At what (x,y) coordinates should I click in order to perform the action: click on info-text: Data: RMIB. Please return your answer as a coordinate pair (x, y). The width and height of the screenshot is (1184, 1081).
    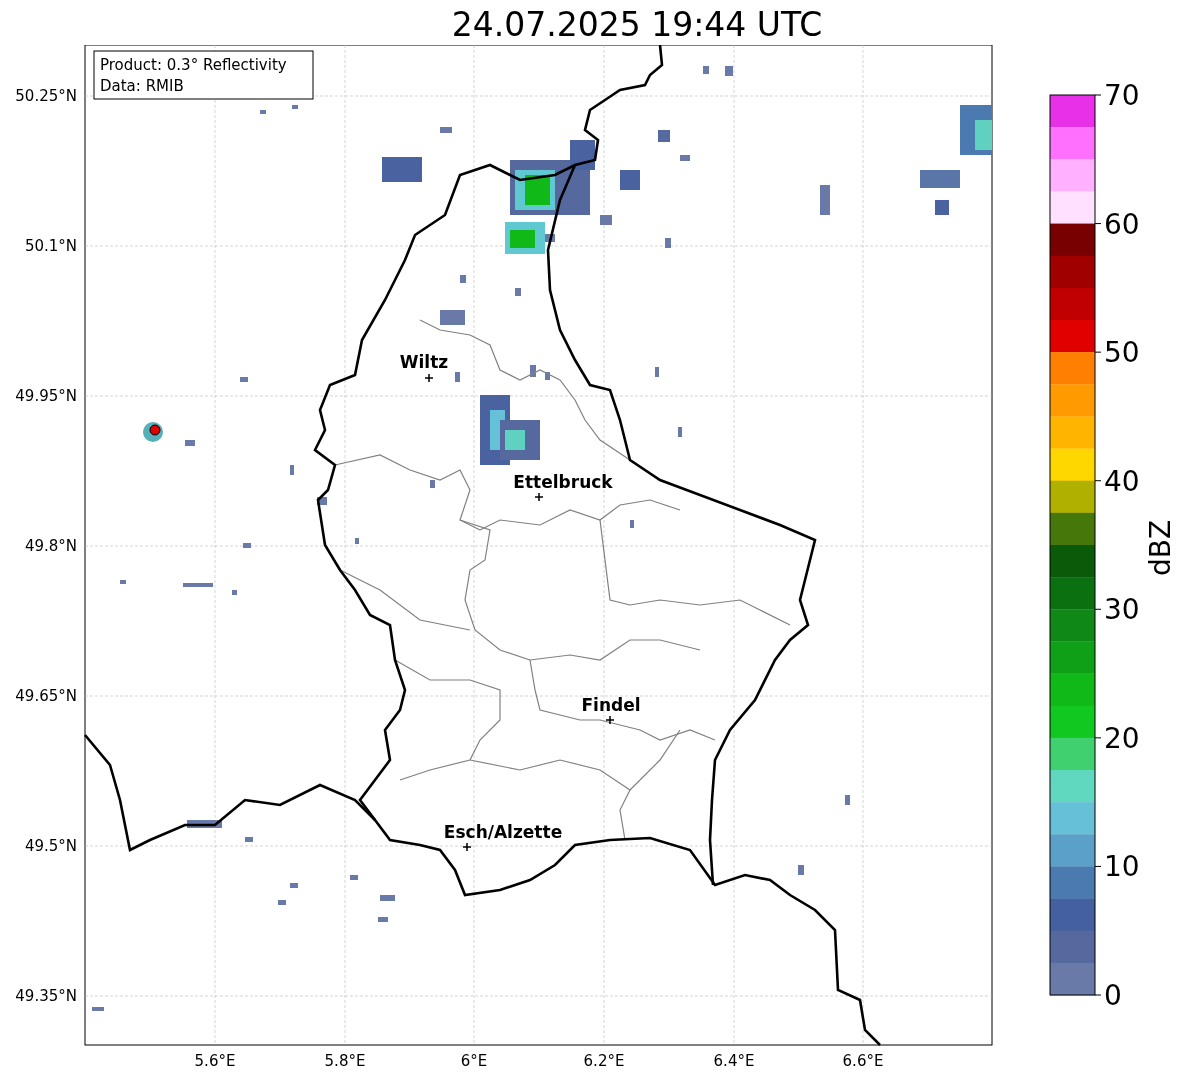
    Looking at the image, I should click on (142, 86).